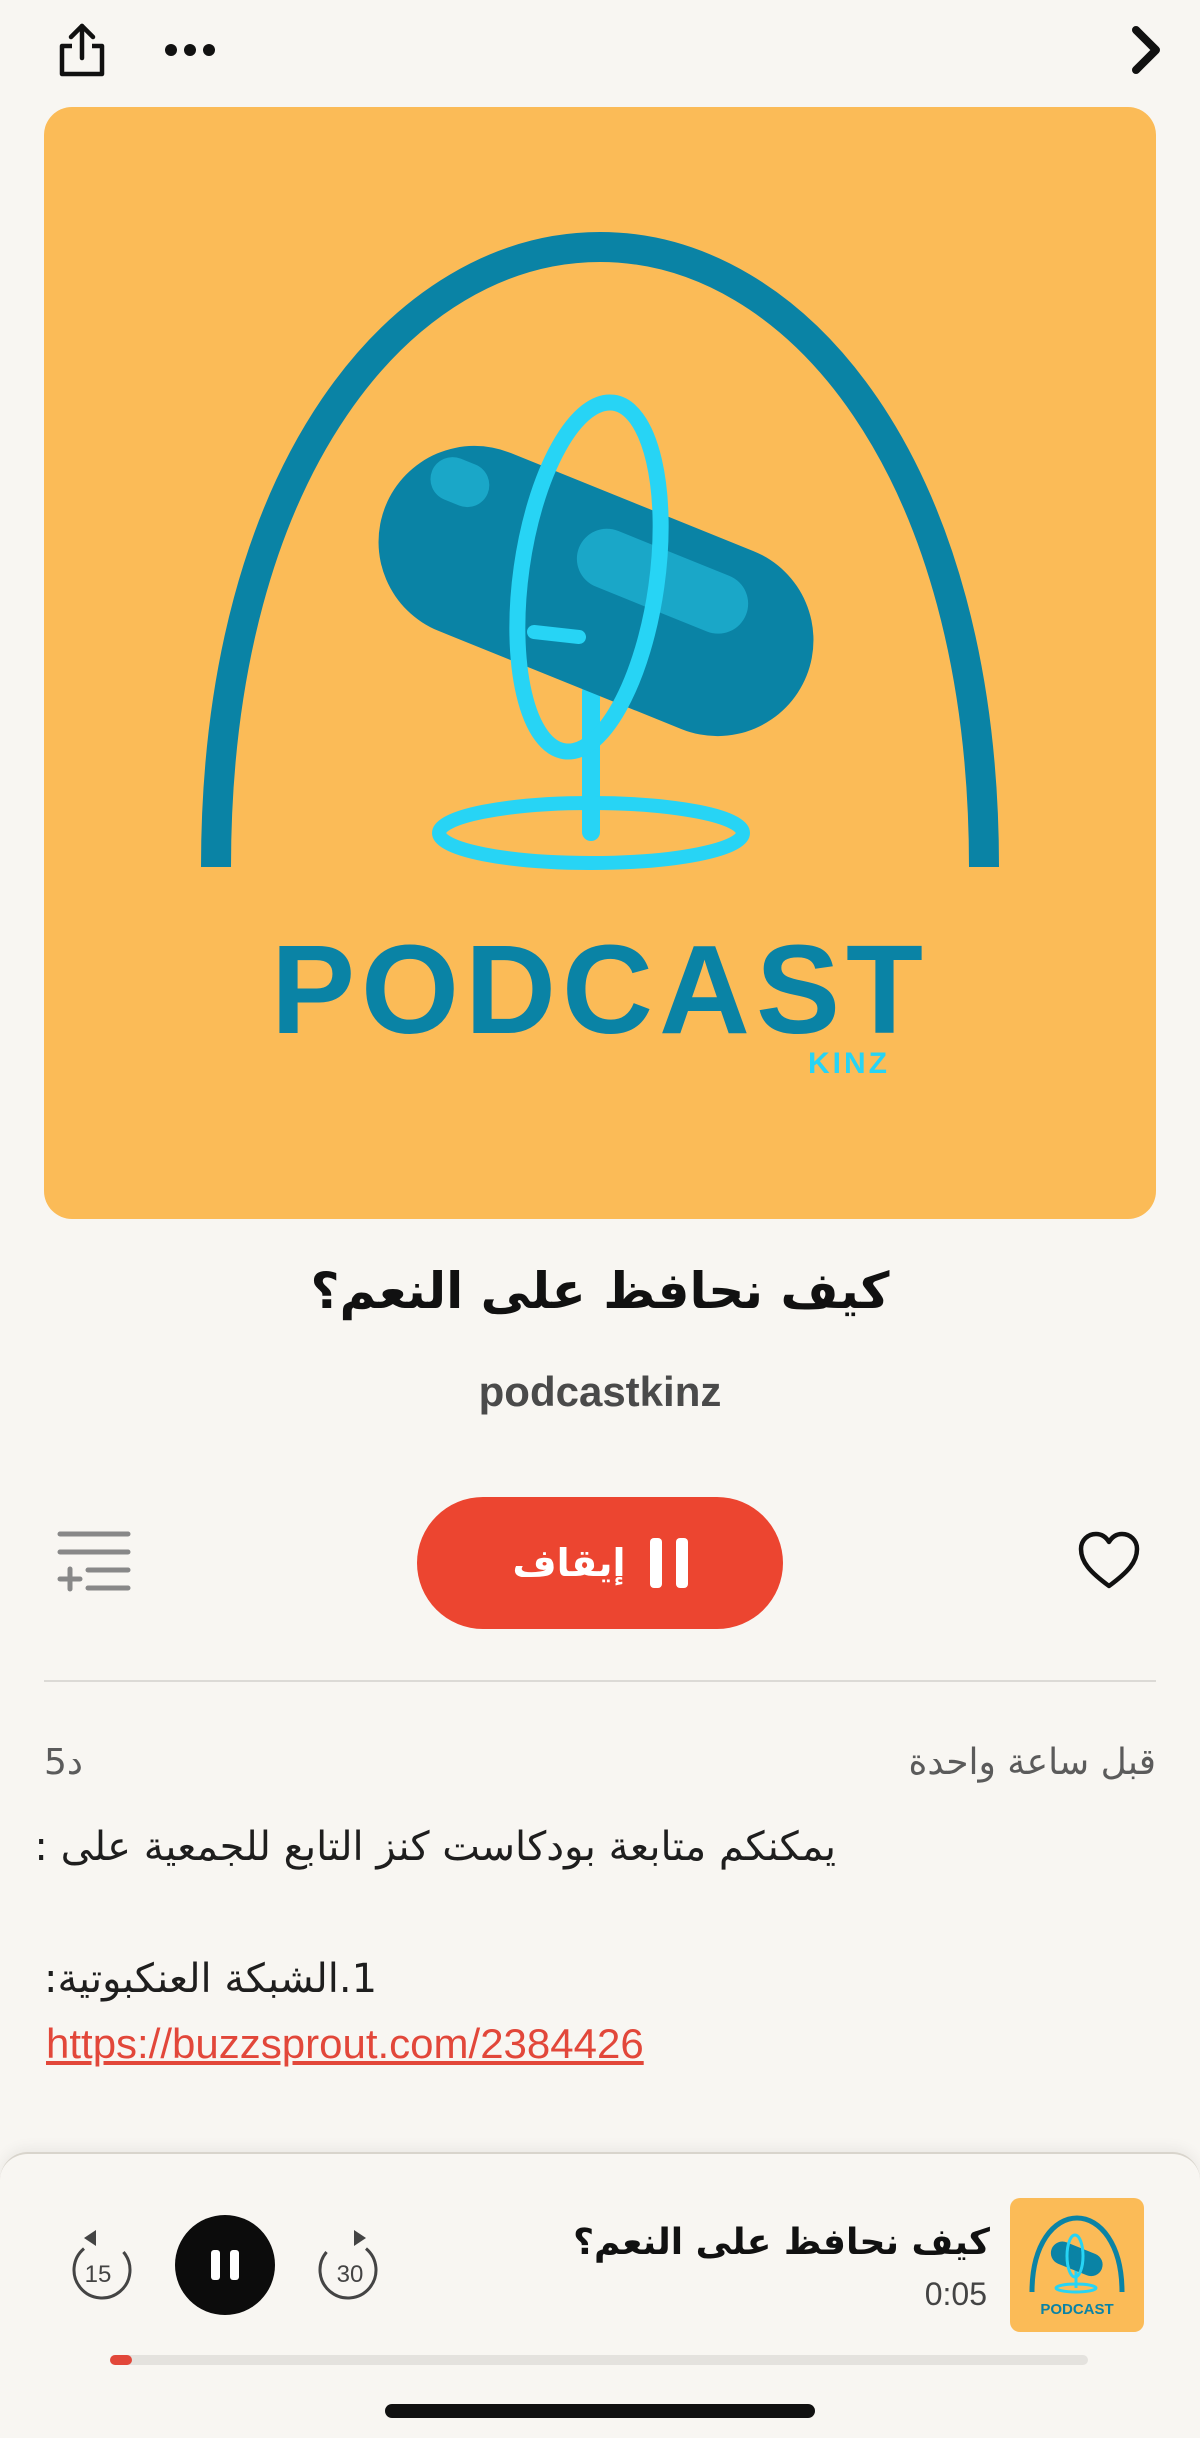 Image resolution: width=1200 pixels, height=2438 pixels. What do you see at coordinates (211, 1979) in the screenshot?
I see `description-line: 1.الشبكة العنكبوتية:` at bounding box center [211, 1979].